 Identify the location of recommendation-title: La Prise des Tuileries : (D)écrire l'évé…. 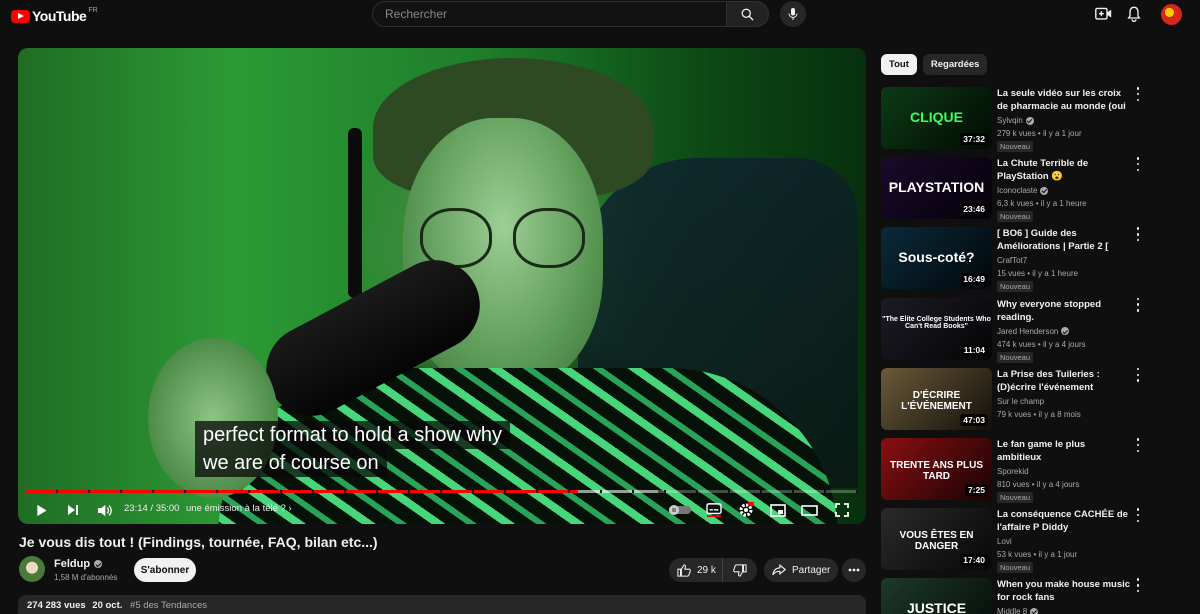
(1064, 381).